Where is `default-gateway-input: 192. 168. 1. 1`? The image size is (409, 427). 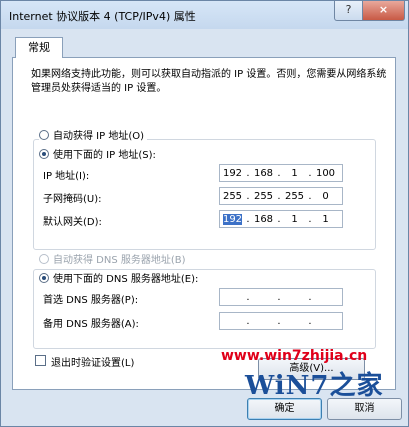
default-gateway-input: 192. 168. 1. 1 is located at coordinates (281, 219).